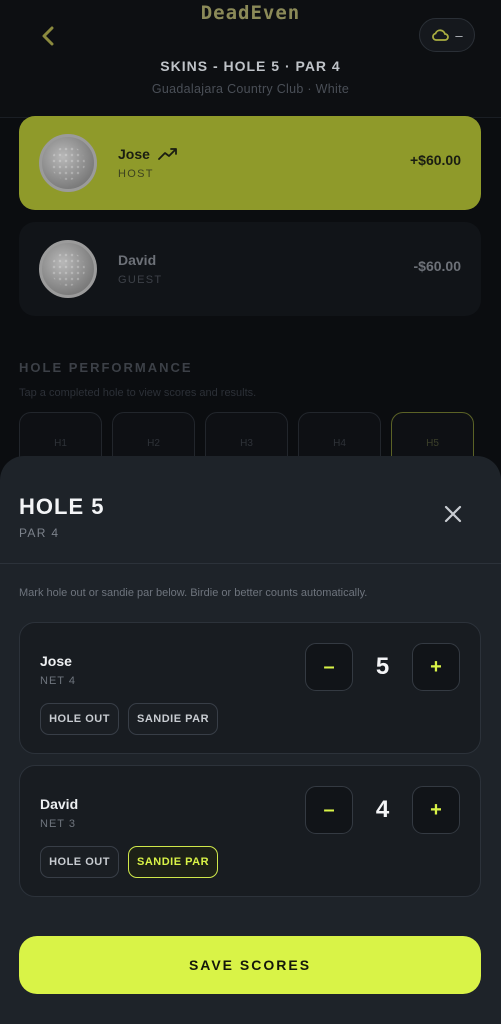 The height and width of the screenshot is (1024, 501). Describe the element at coordinates (137, 260) in the screenshot. I see `player-name: David` at that location.